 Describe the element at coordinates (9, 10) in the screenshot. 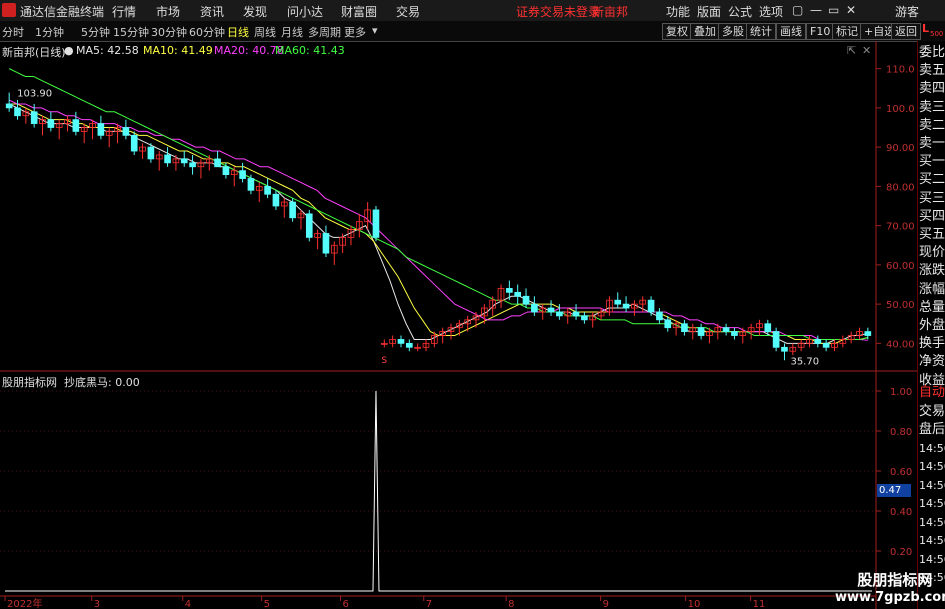

I see `app-logo-icon` at that location.